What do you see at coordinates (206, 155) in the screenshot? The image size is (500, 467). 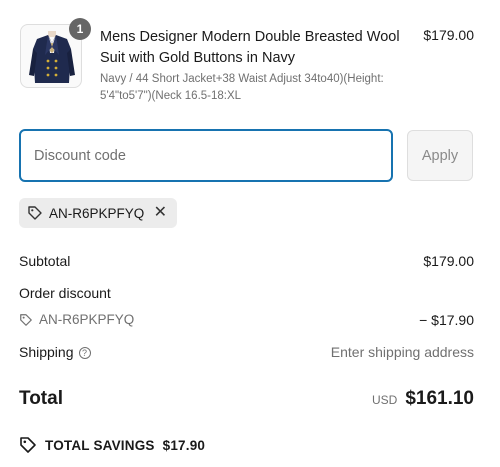 I see `discount-code-input` at bounding box center [206, 155].